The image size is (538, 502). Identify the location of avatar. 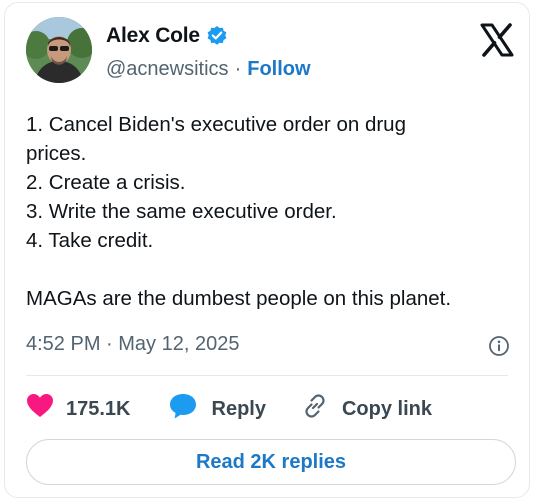
(59, 50).